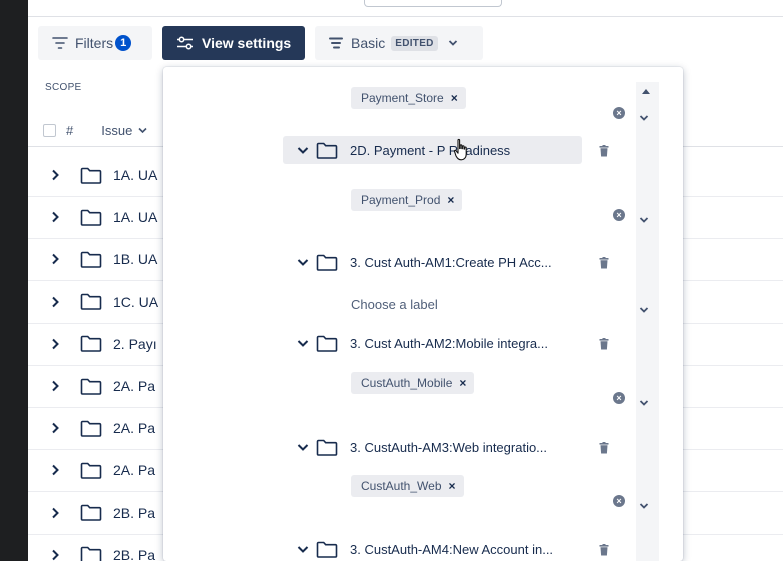 This screenshot has height=561, width=783. I want to click on top-control, so click(433, 3).